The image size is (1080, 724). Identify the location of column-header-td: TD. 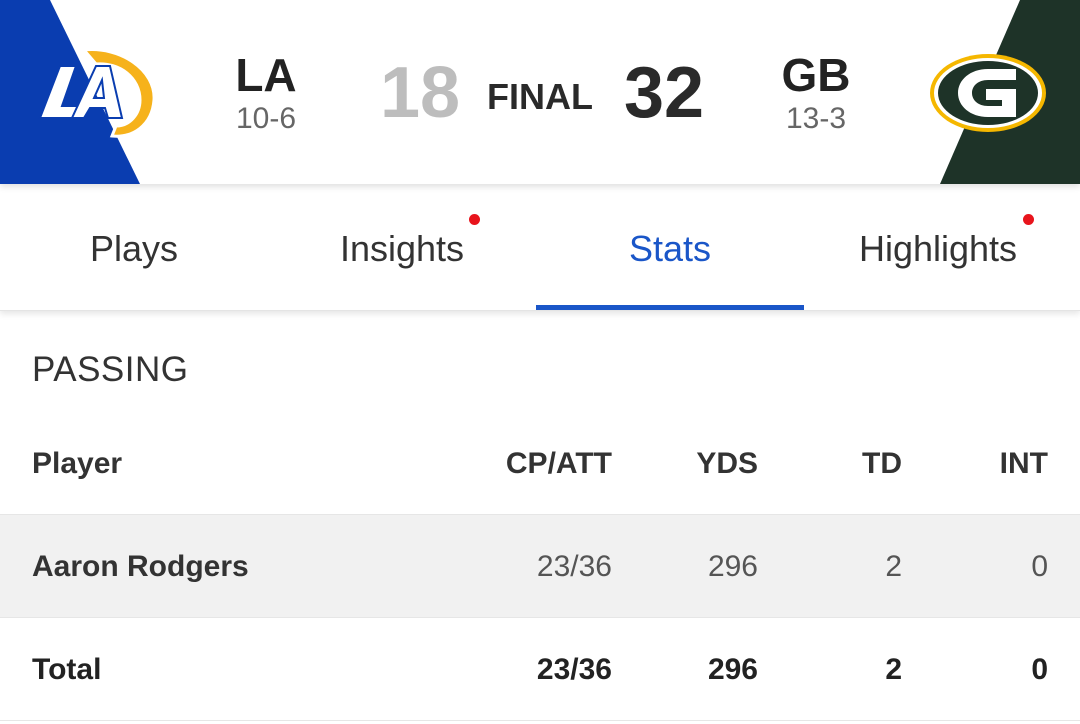
(882, 463).